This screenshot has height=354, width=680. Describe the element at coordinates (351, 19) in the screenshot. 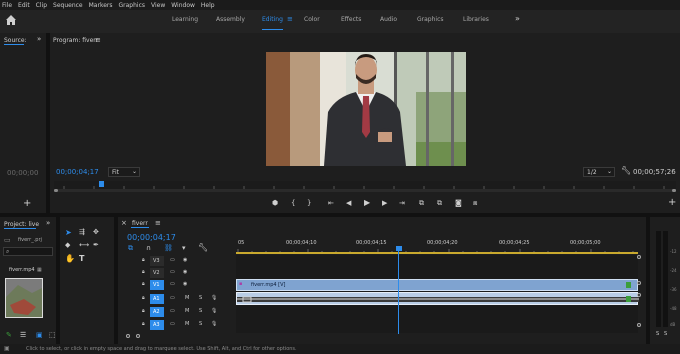

I see `tab-effects: Effects` at that location.